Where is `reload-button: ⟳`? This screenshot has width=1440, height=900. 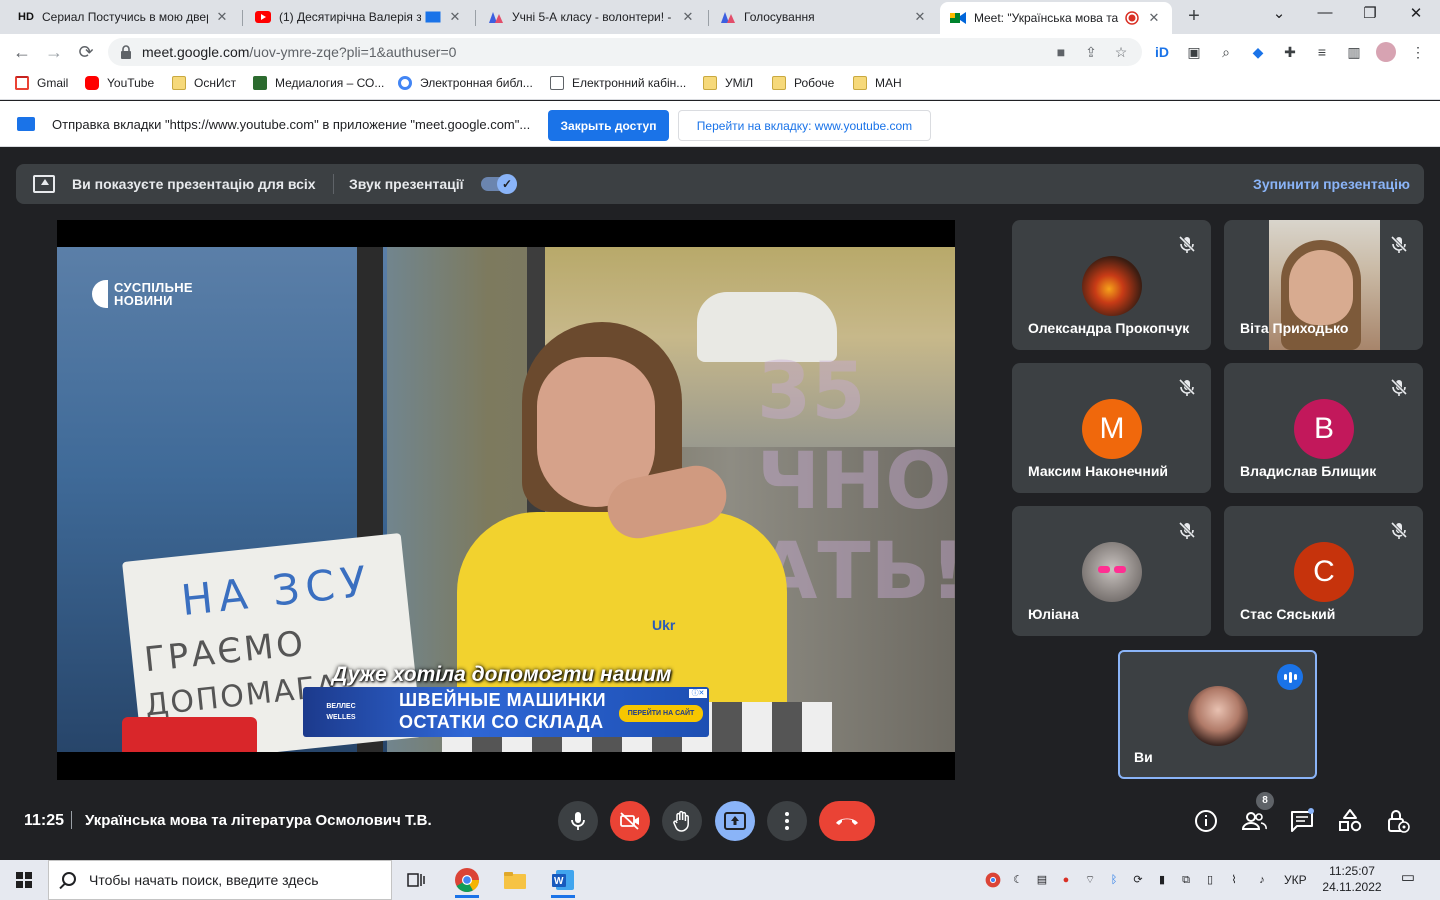 reload-button: ⟳ is located at coordinates (86, 52).